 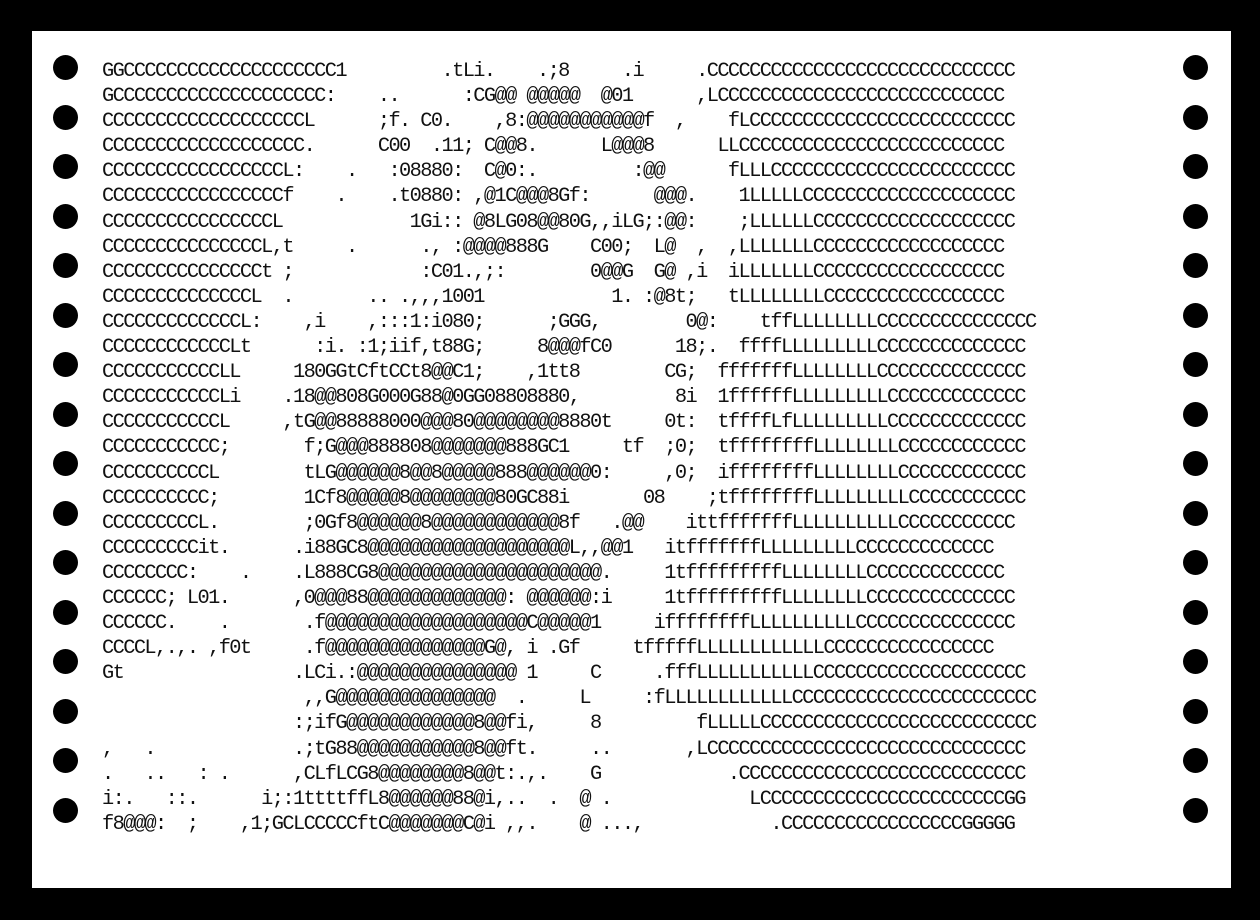 I want to click on left-perforation-holes, so click(x=66, y=451).